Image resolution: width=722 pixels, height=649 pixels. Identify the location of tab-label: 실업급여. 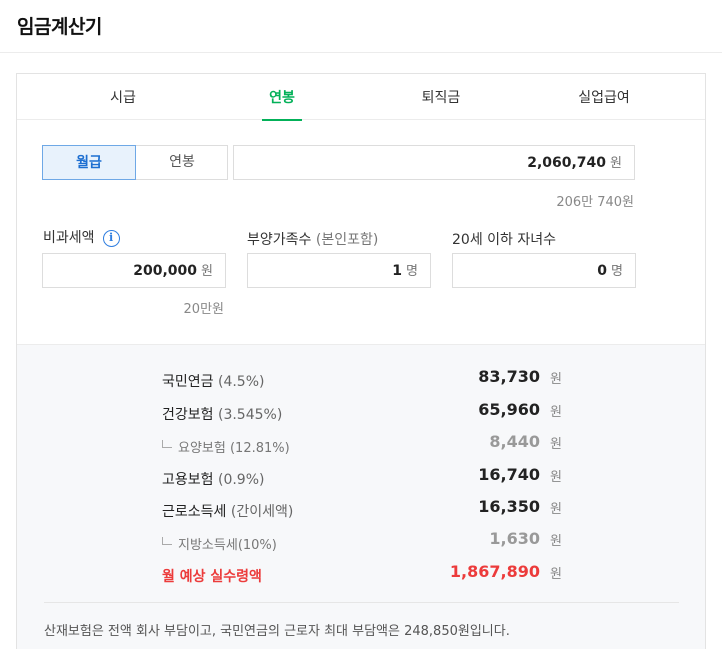
(604, 98).